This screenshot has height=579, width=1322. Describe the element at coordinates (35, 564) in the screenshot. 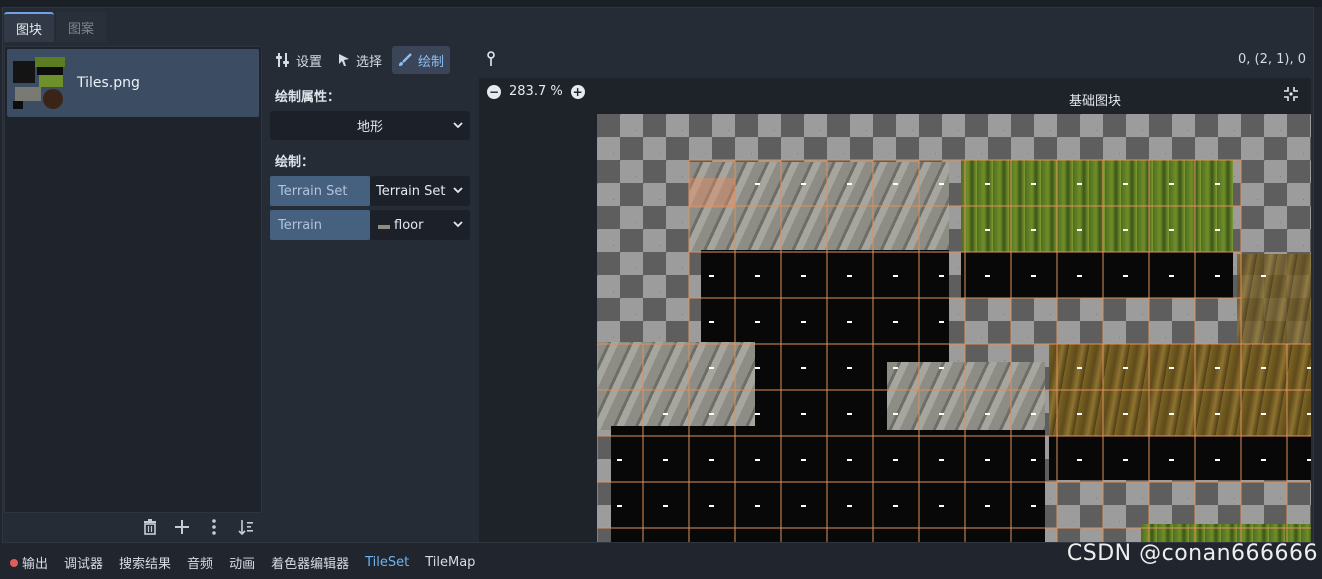

I see `bottom-tab-output-label: 输出` at that location.